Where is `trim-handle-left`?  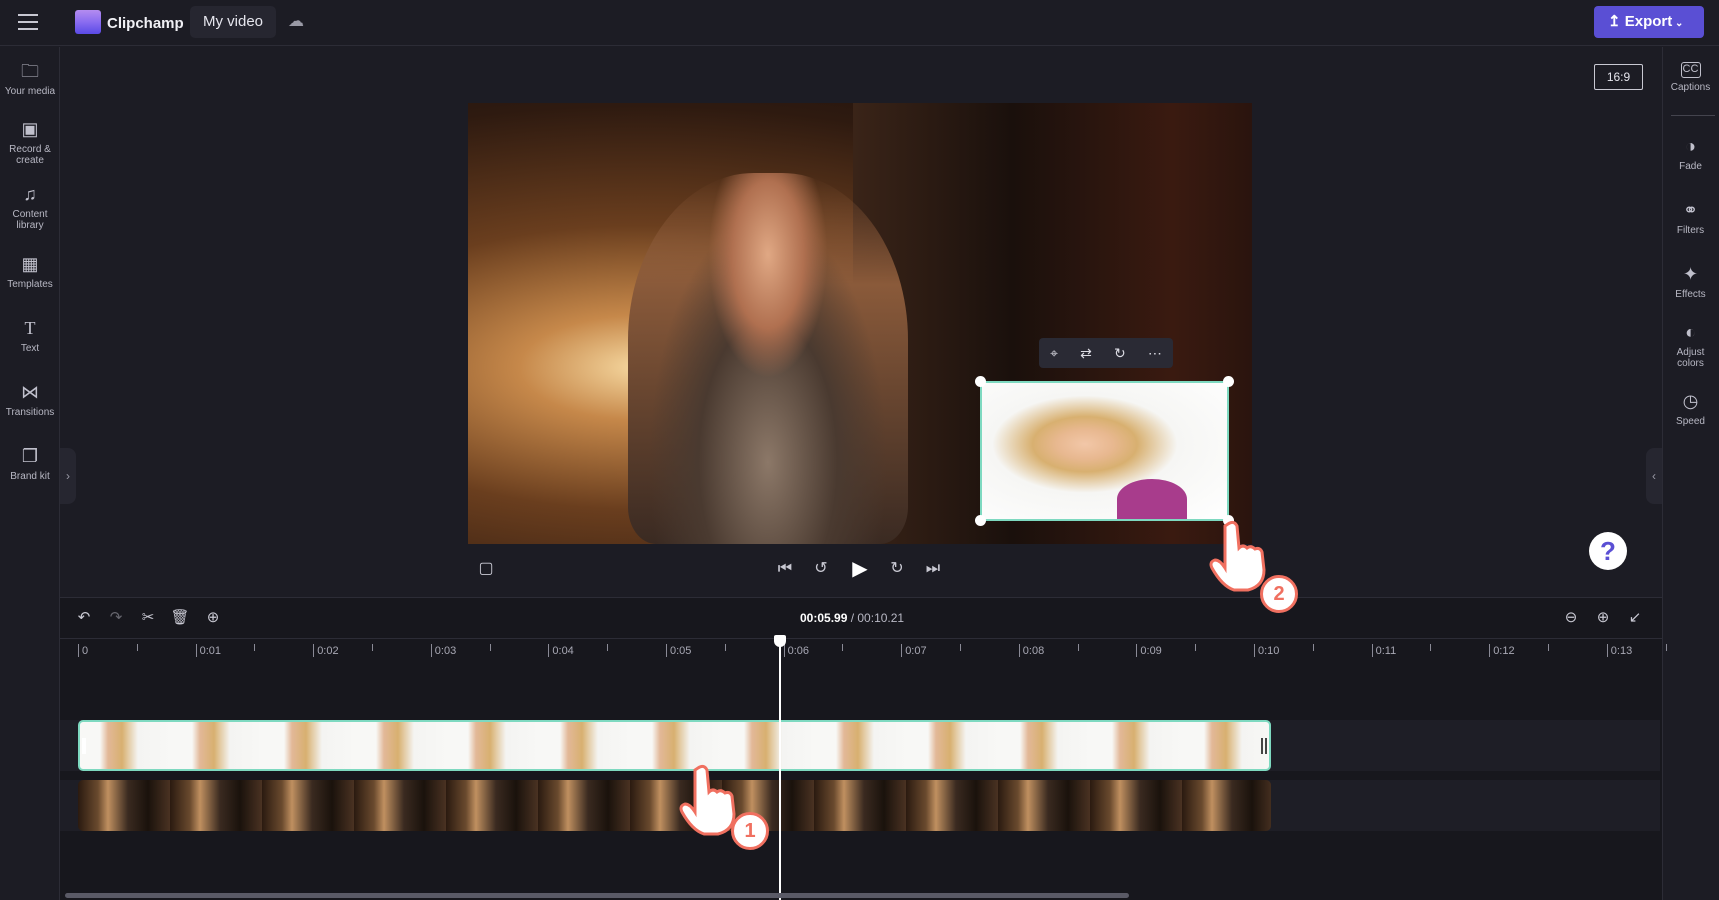
trim-handle-left is located at coordinates (84, 746).